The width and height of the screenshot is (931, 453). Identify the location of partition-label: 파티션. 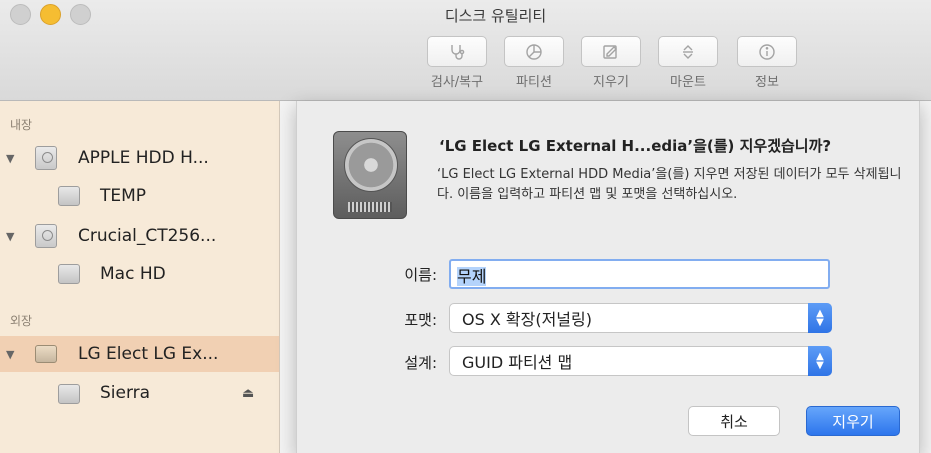
(534, 82).